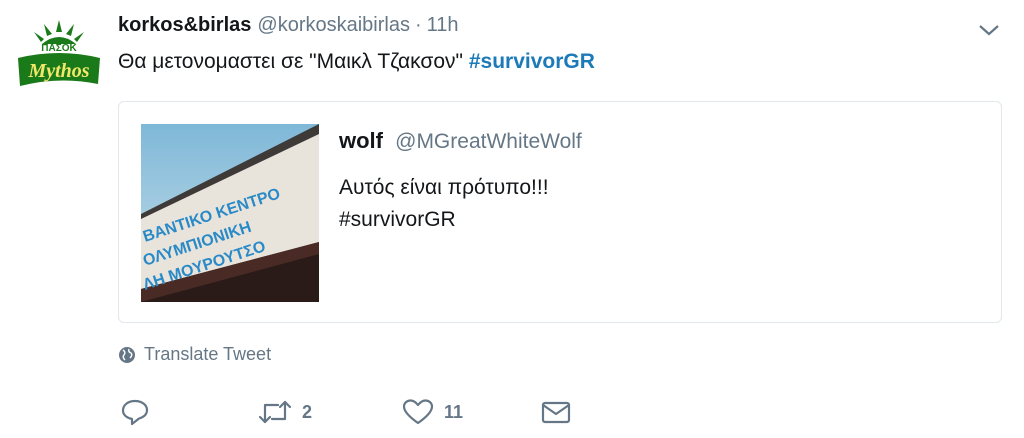  I want to click on avatar: ΠΑΣΟΚ Mythos, so click(59, 56).